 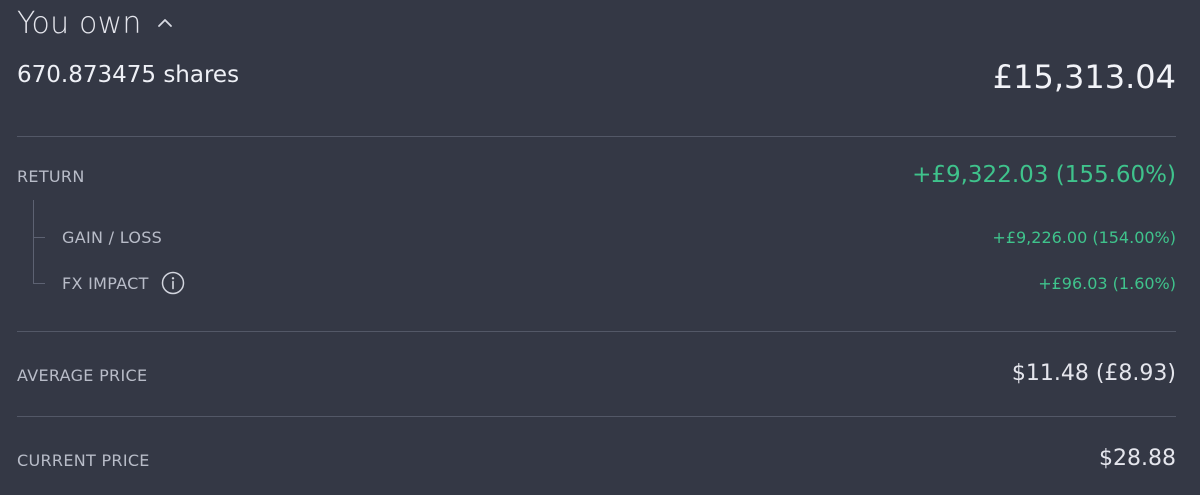 I want to click on total-holding-value: £15,313.04, so click(x=1084, y=77).